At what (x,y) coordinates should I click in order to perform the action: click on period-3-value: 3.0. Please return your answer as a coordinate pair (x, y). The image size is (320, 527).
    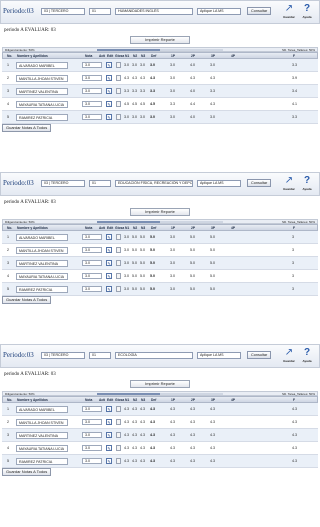
    Looking at the image, I should click on (212, 65).